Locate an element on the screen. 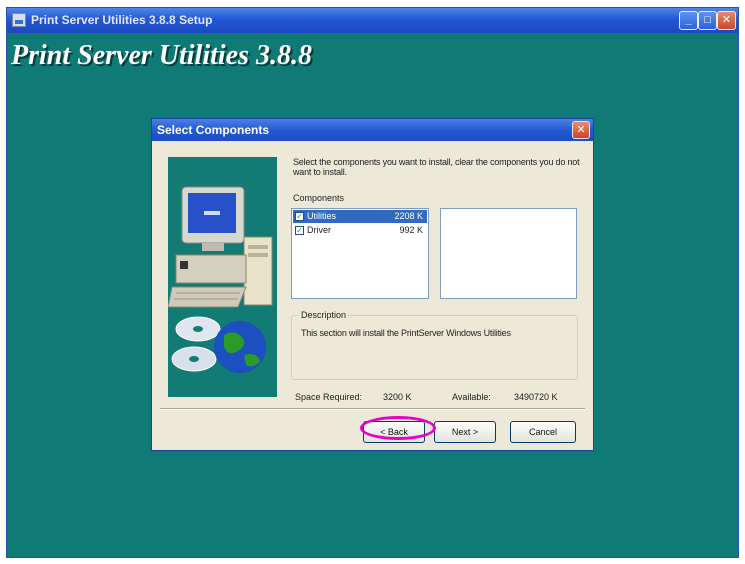 This screenshot has height=564, width=745. next-button: Next > is located at coordinates (465, 432).